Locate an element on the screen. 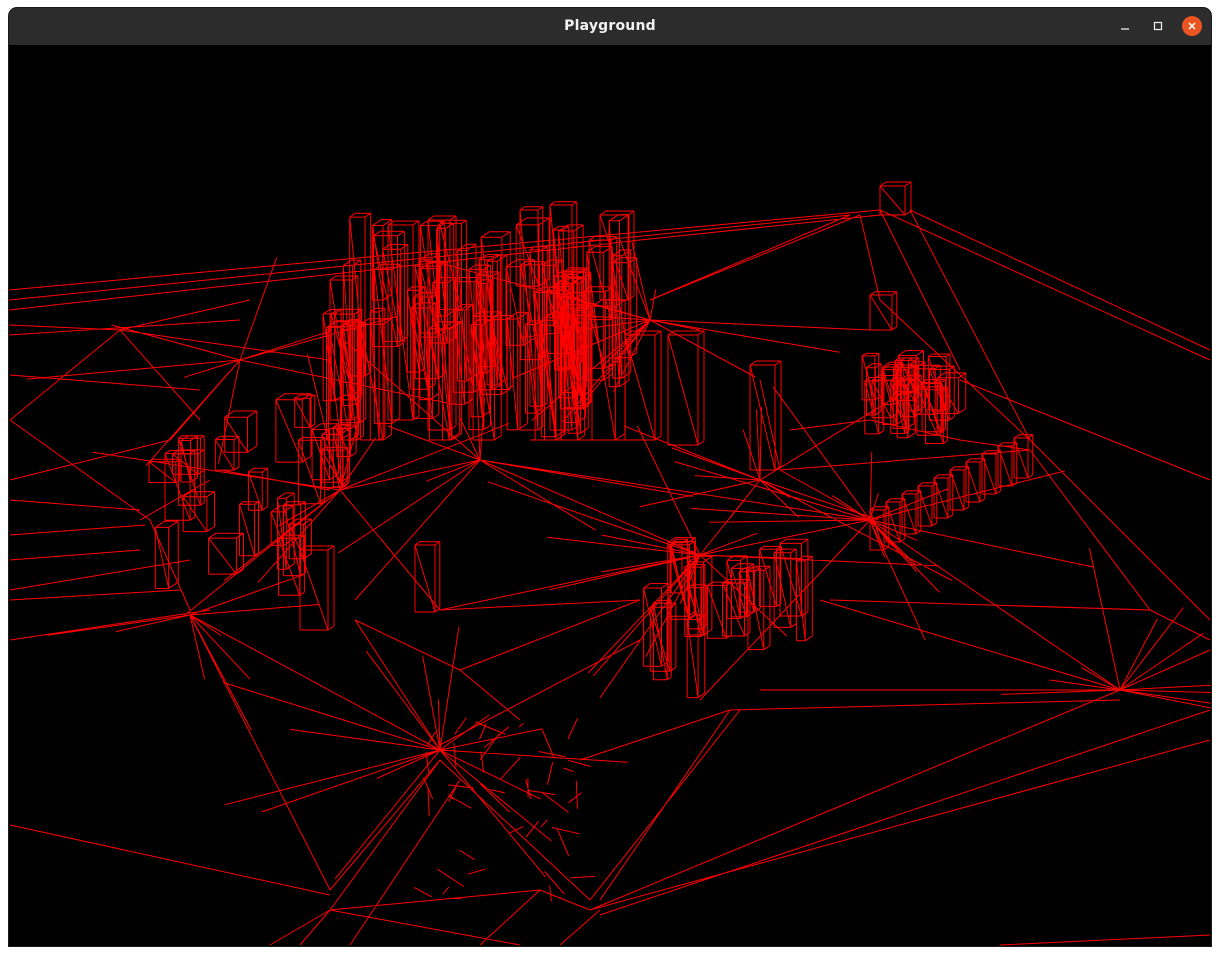  minimize-button is located at coordinates (1125, 26).